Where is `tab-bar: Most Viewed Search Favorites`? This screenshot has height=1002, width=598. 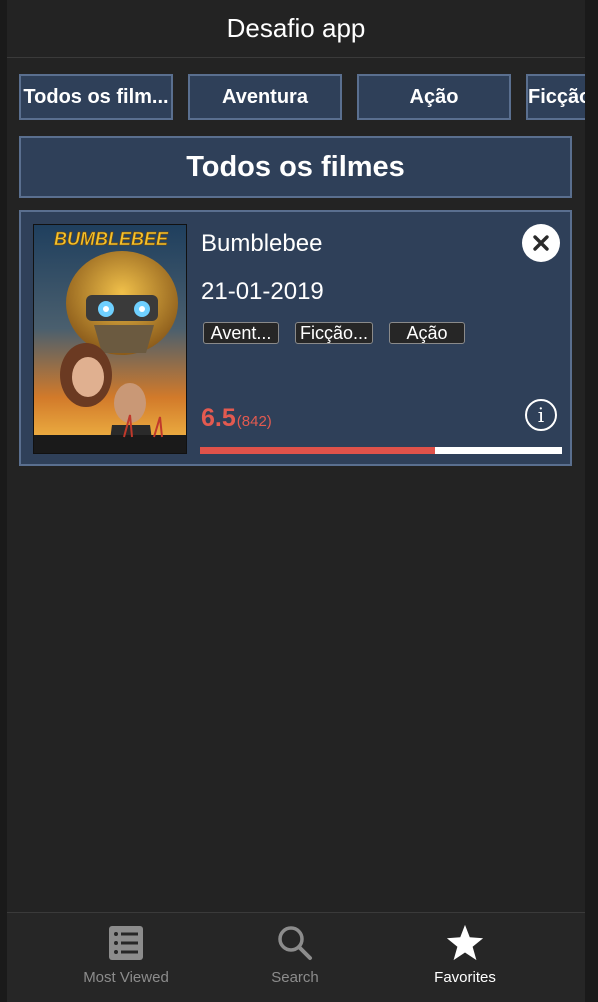 tab-bar: Most Viewed Search Favorites is located at coordinates (296, 957).